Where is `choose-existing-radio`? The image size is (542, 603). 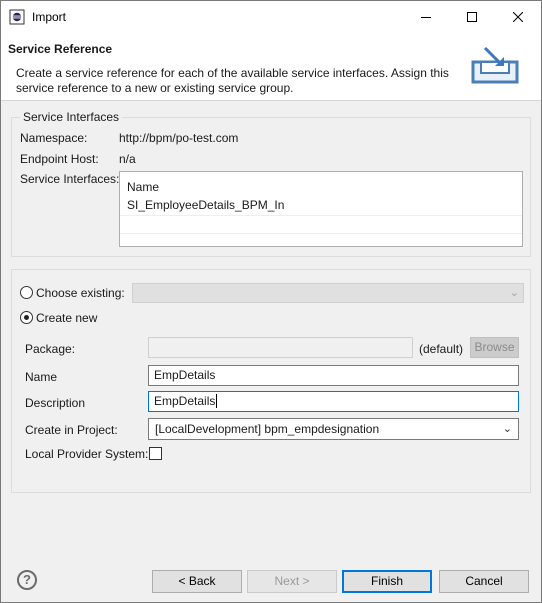 choose-existing-radio is located at coordinates (26, 292).